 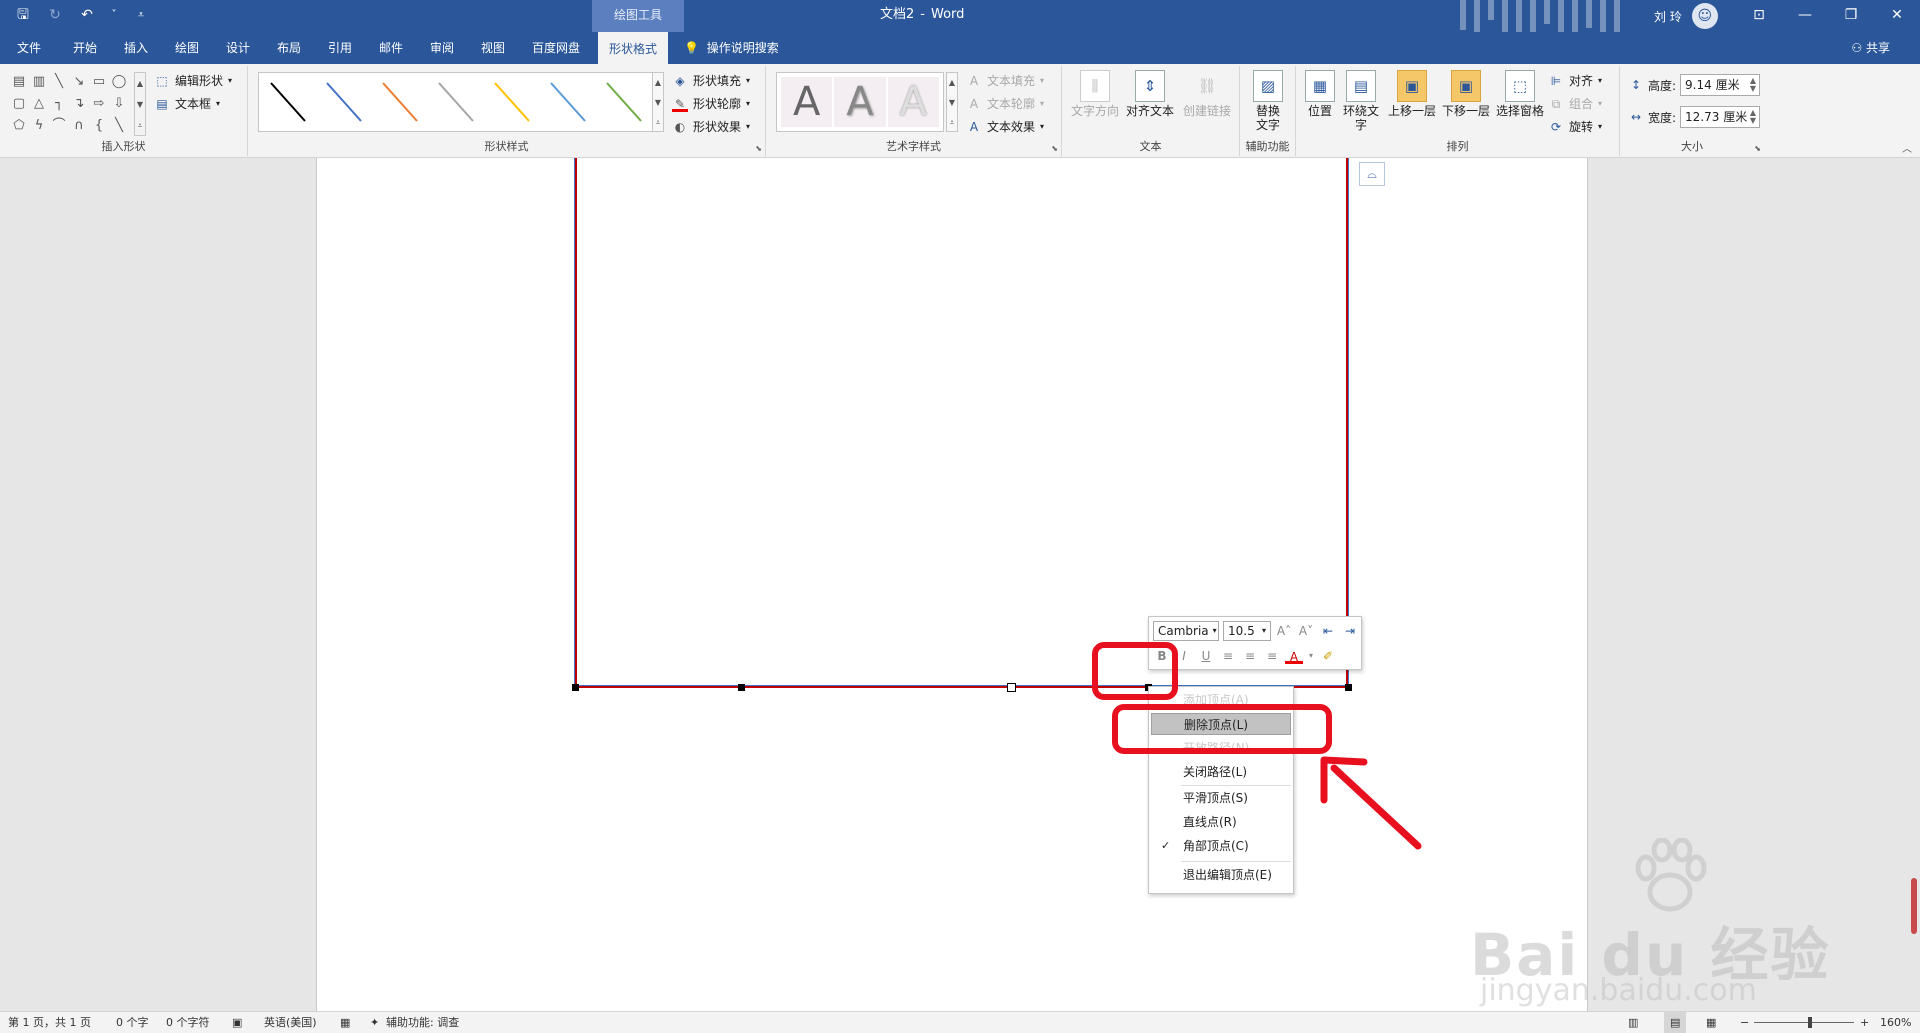 What do you see at coordinates (456, 102) in the screenshot?
I see `style-gray-line` at bounding box center [456, 102].